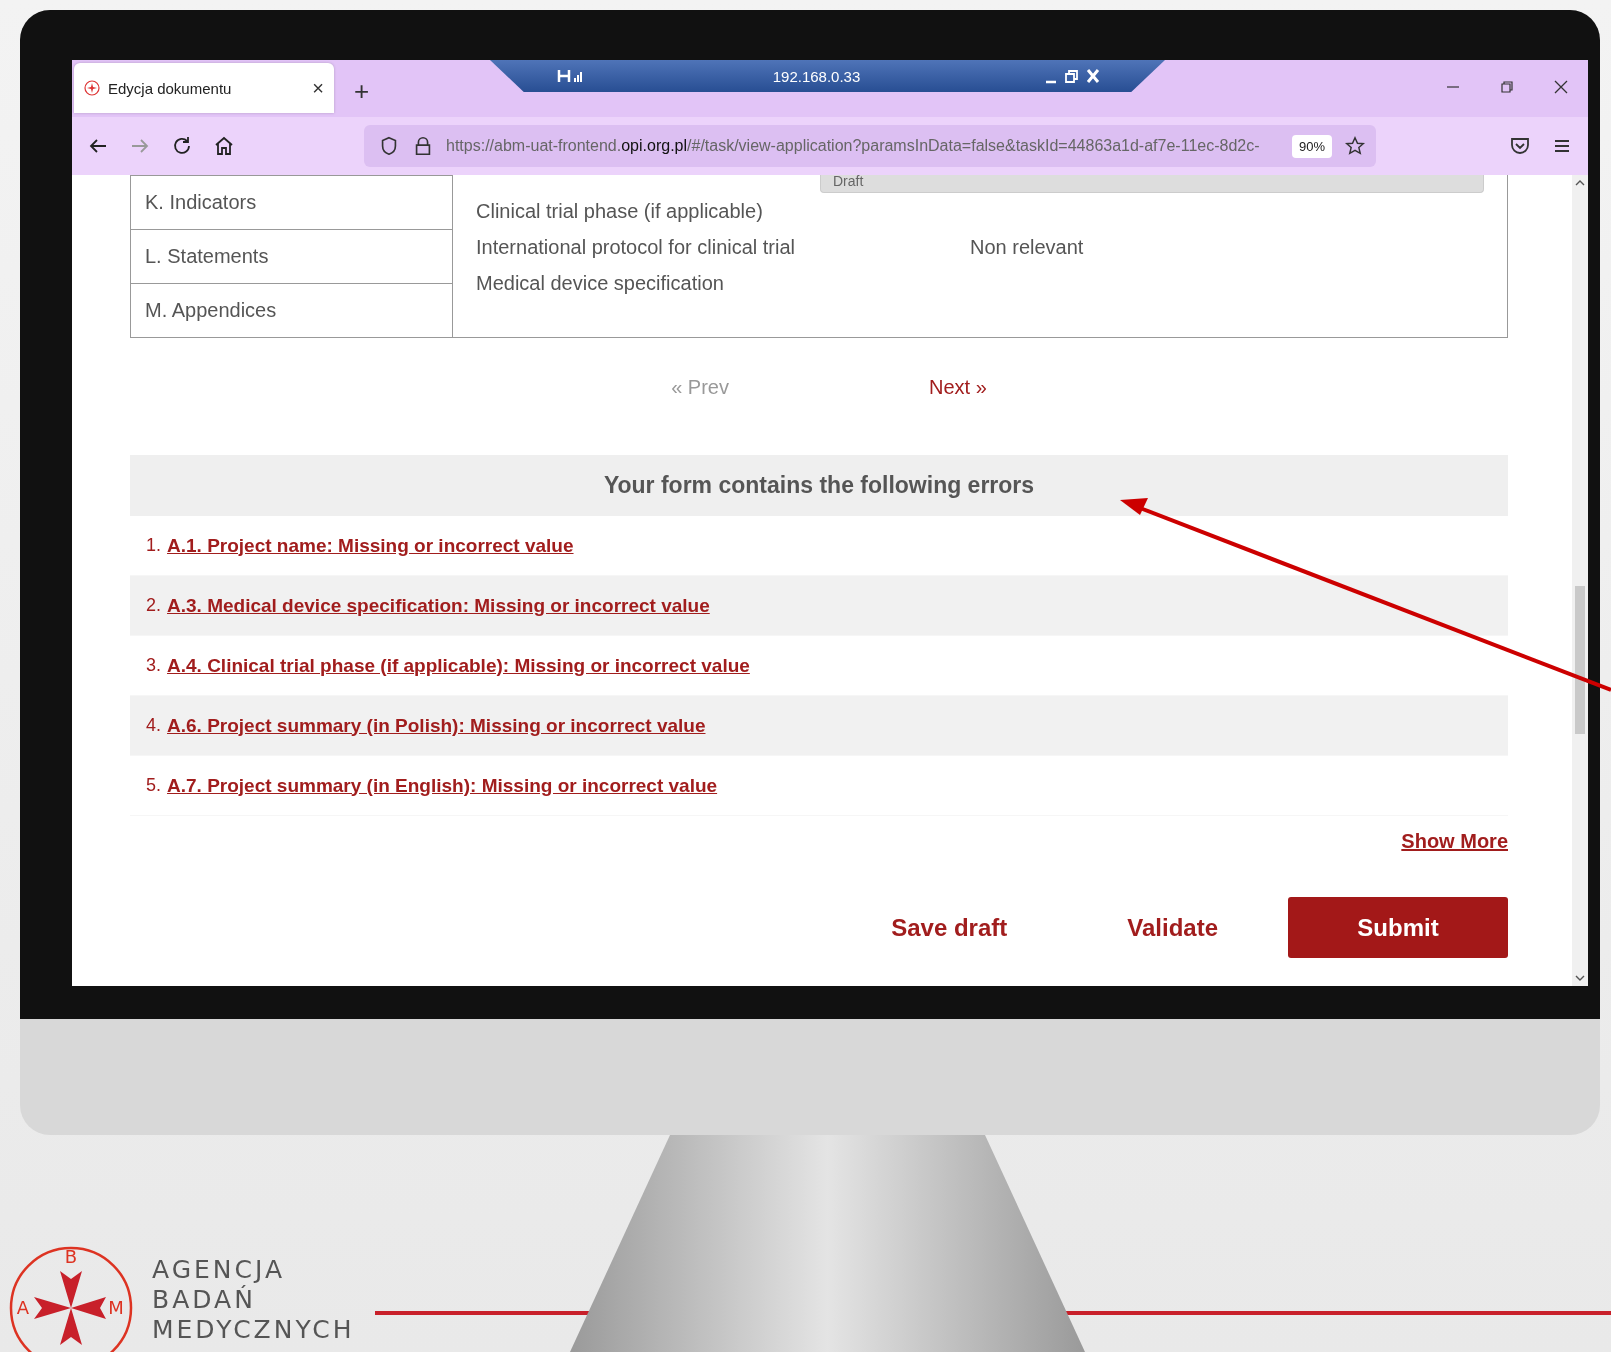 Image resolution: width=1611 pixels, height=1352 pixels. I want to click on errors-heading: Your form contains the following errors, so click(819, 485).